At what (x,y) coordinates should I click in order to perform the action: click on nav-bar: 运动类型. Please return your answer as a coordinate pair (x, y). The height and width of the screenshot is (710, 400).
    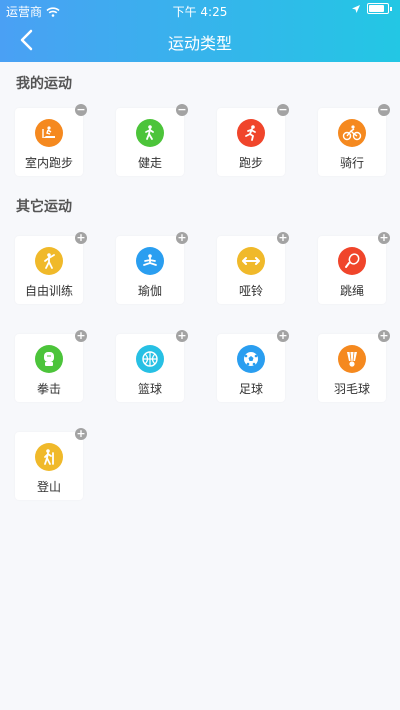
    Looking at the image, I should click on (200, 41).